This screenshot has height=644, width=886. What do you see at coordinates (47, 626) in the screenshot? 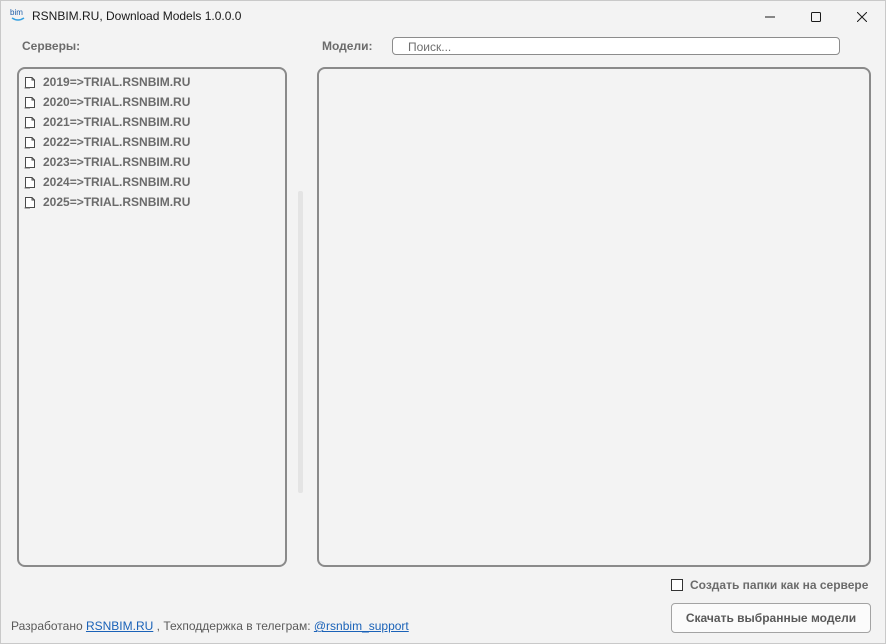
I see `footer-prefix: Разработано` at bounding box center [47, 626].